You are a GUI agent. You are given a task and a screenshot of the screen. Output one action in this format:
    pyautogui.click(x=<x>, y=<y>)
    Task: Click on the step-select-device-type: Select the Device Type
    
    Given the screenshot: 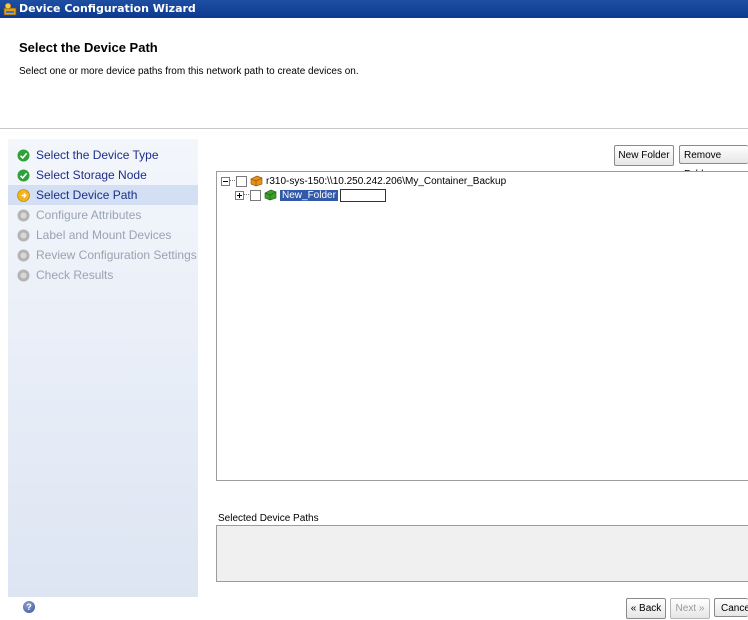 What is the action you would take?
    pyautogui.click(x=103, y=155)
    